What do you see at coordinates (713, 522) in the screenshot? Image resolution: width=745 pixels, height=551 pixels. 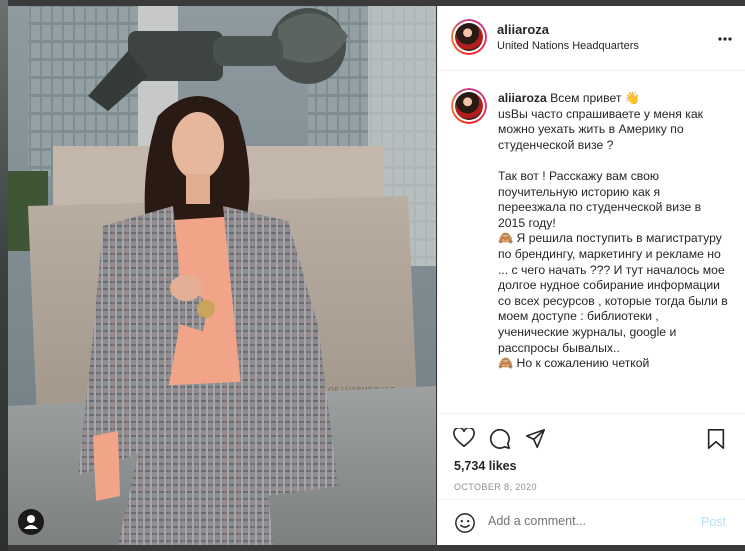 I see `post-comment-button: Post` at bounding box center [713, 522].